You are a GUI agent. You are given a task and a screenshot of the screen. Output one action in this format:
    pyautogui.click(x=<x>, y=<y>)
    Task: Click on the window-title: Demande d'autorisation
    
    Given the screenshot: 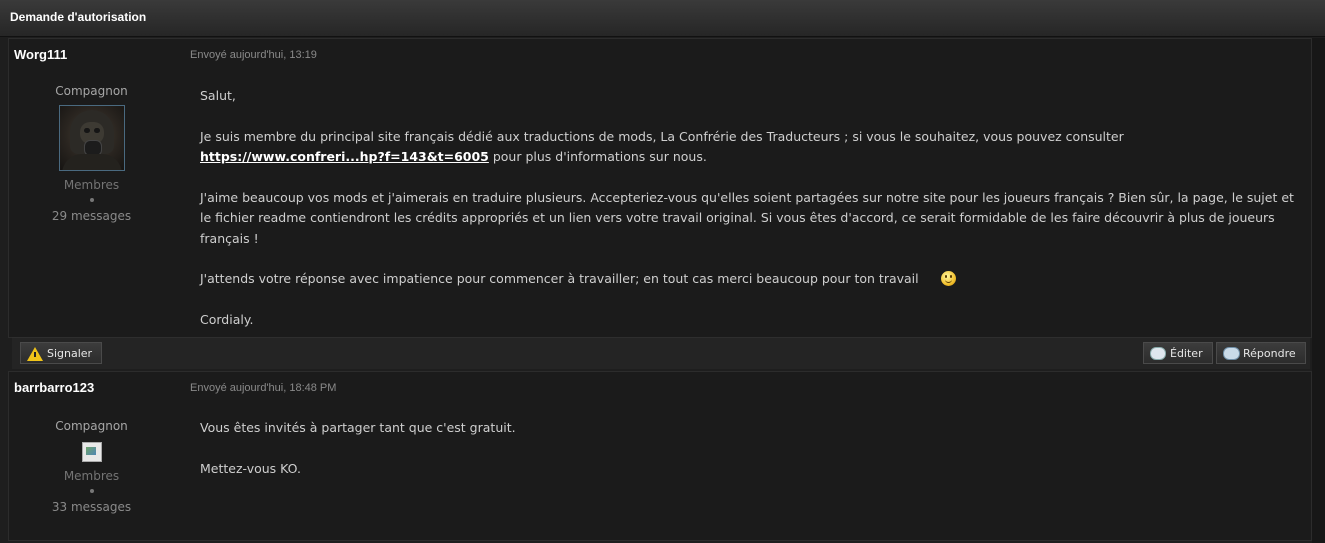 What is the action you would take?
    pyautogui.click(x=78, y=17)
    